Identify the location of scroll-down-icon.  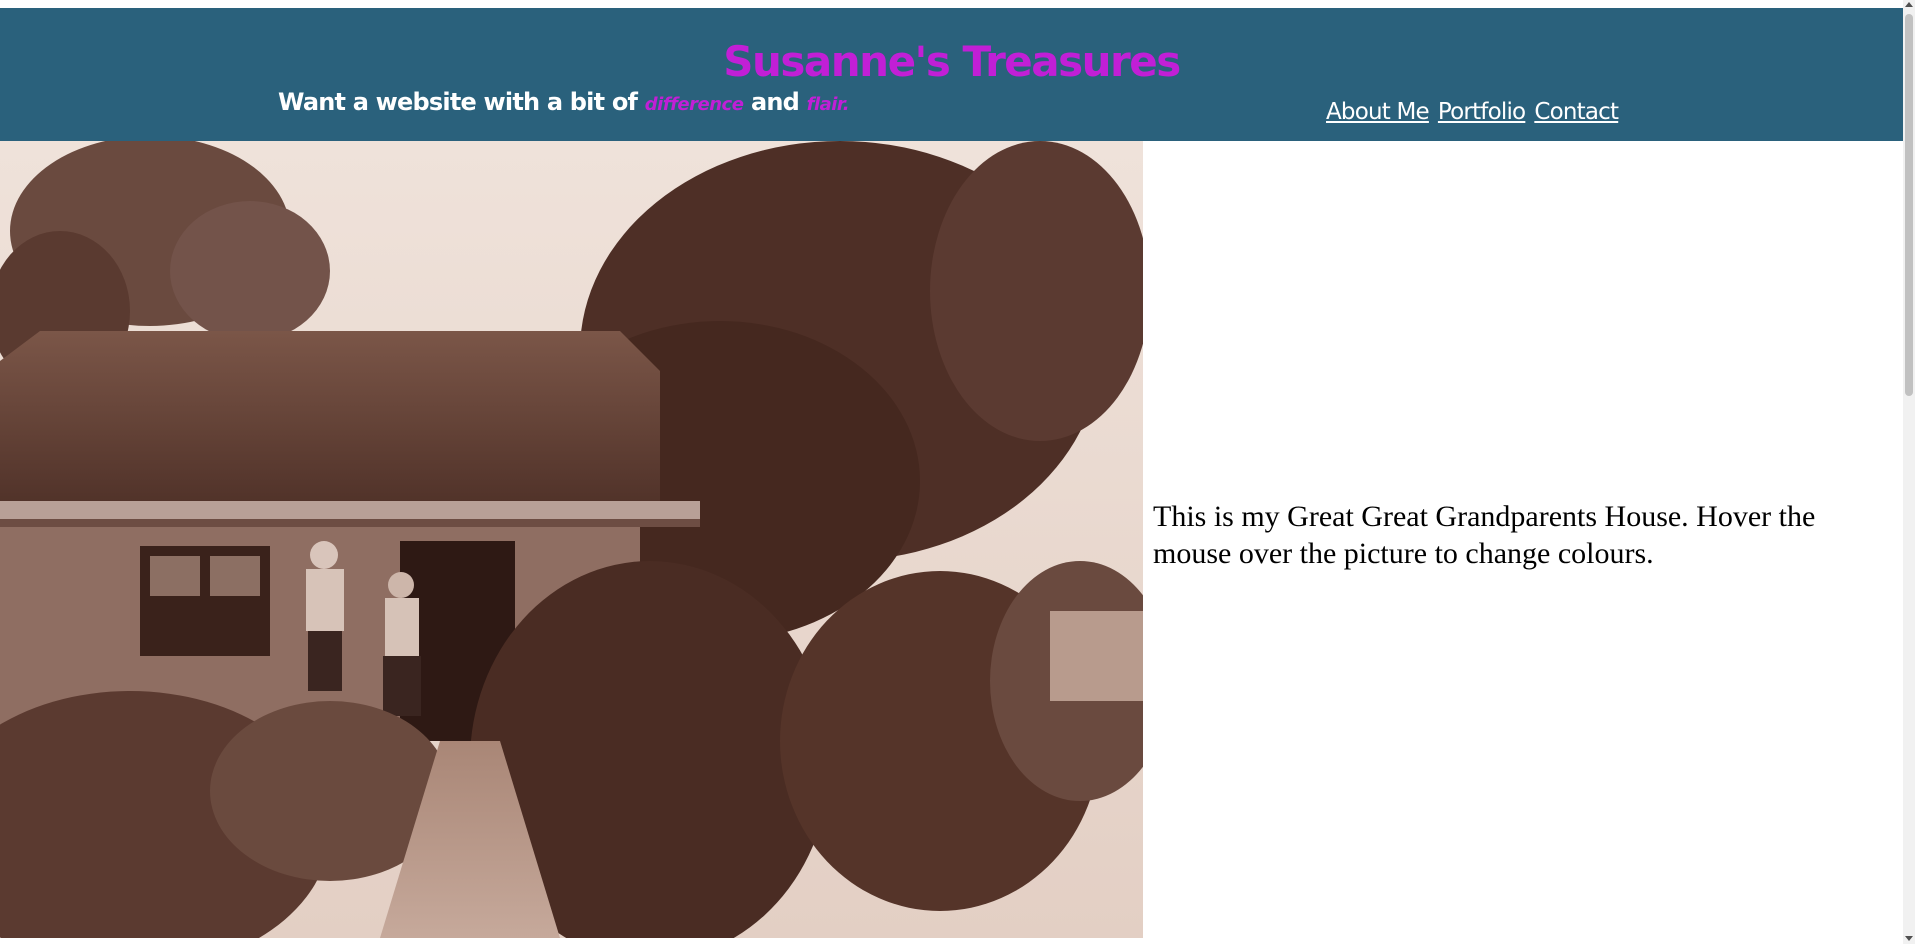
(1909, 938).